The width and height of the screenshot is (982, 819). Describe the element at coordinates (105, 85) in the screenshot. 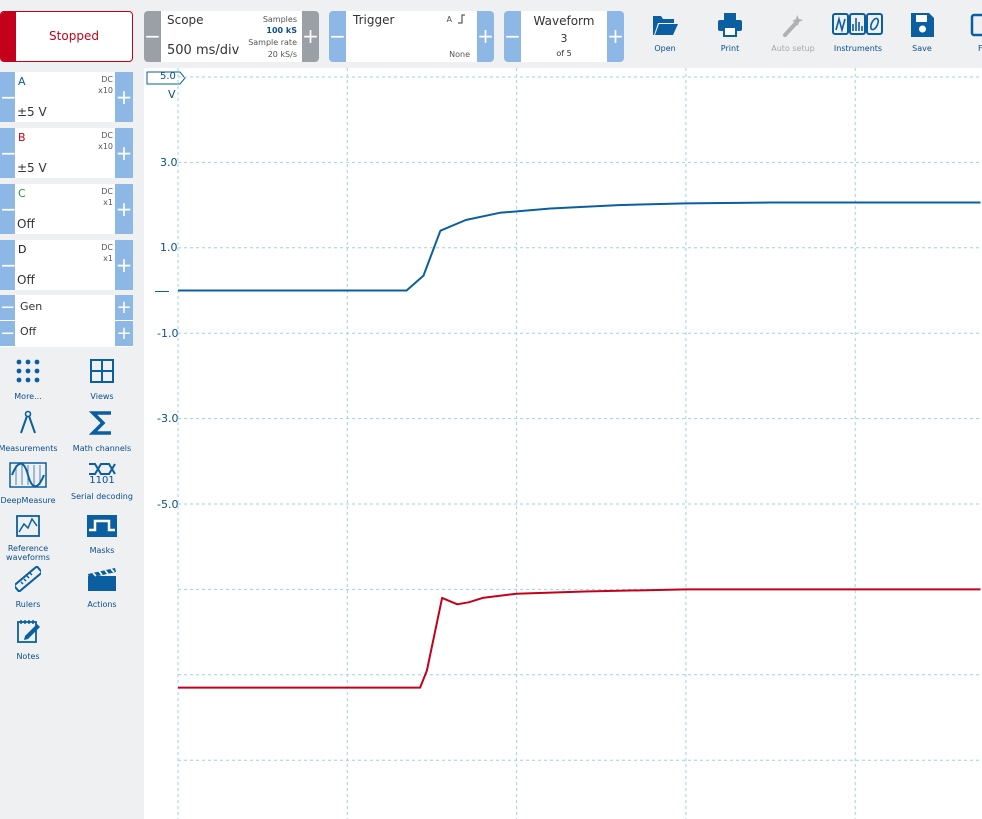

I see `channel-a-coupling: DC x10` at that location.